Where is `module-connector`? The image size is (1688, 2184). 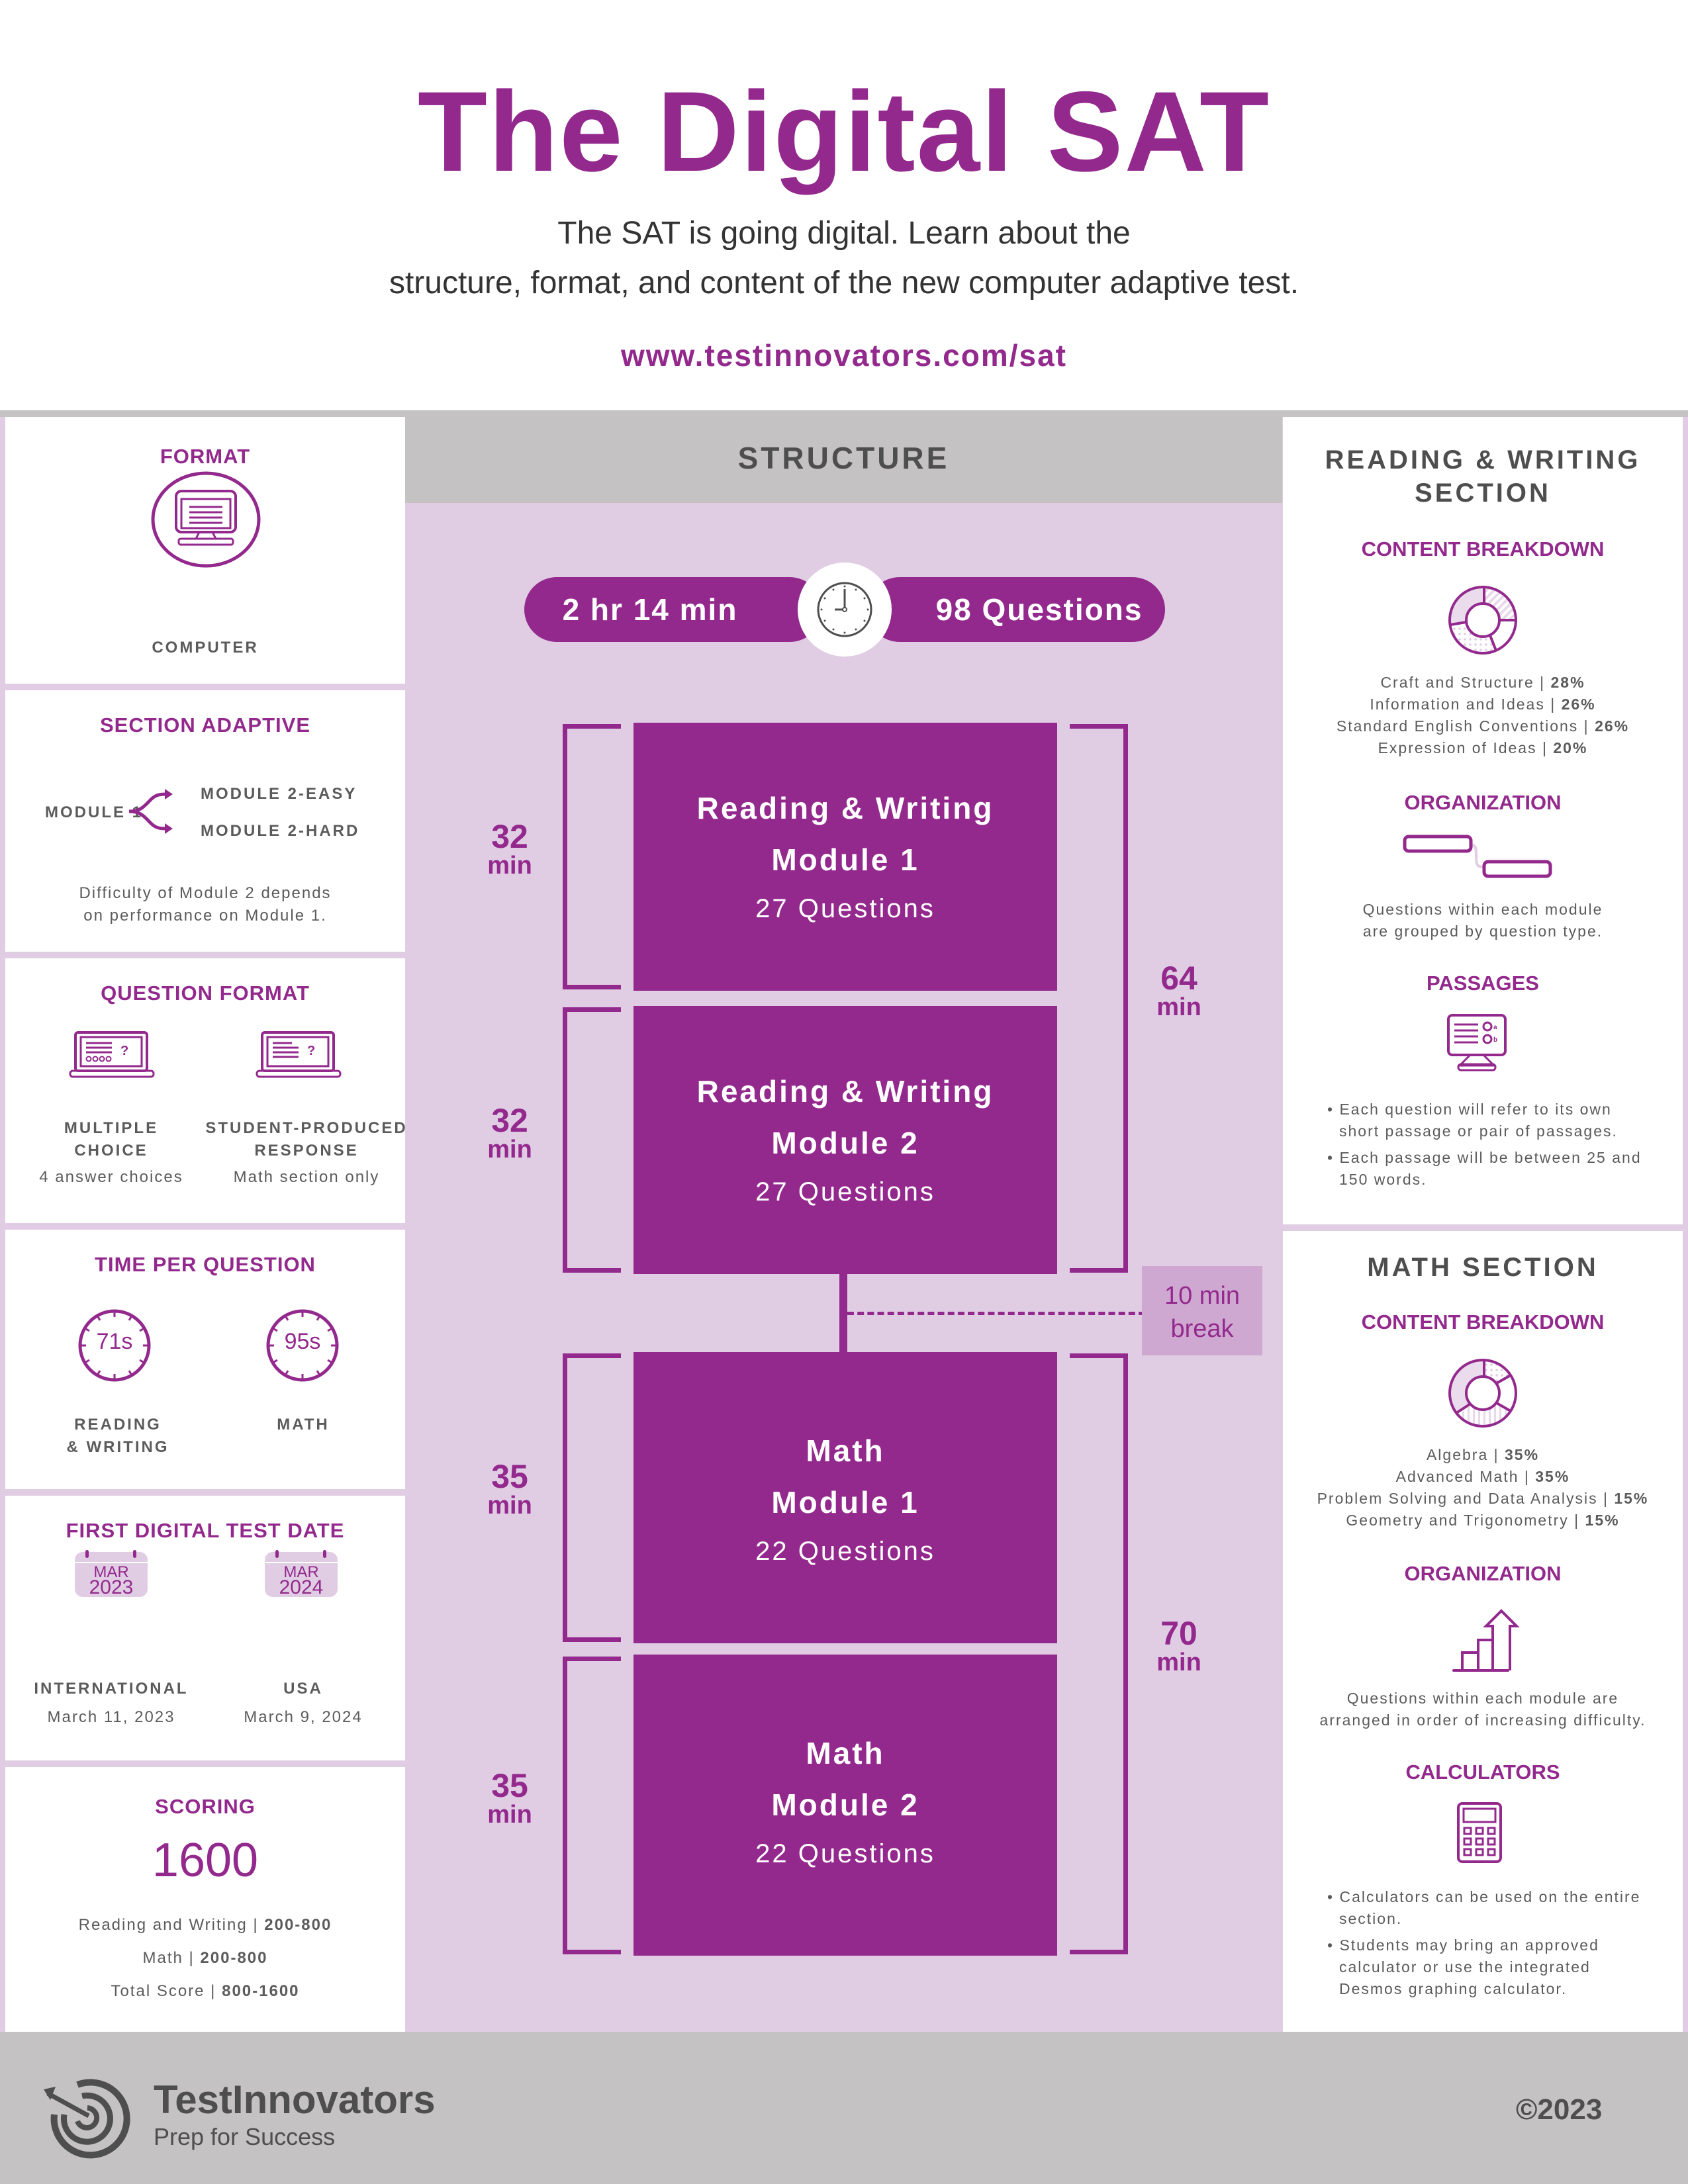 module-connector is located at coordinates (843, 1313).